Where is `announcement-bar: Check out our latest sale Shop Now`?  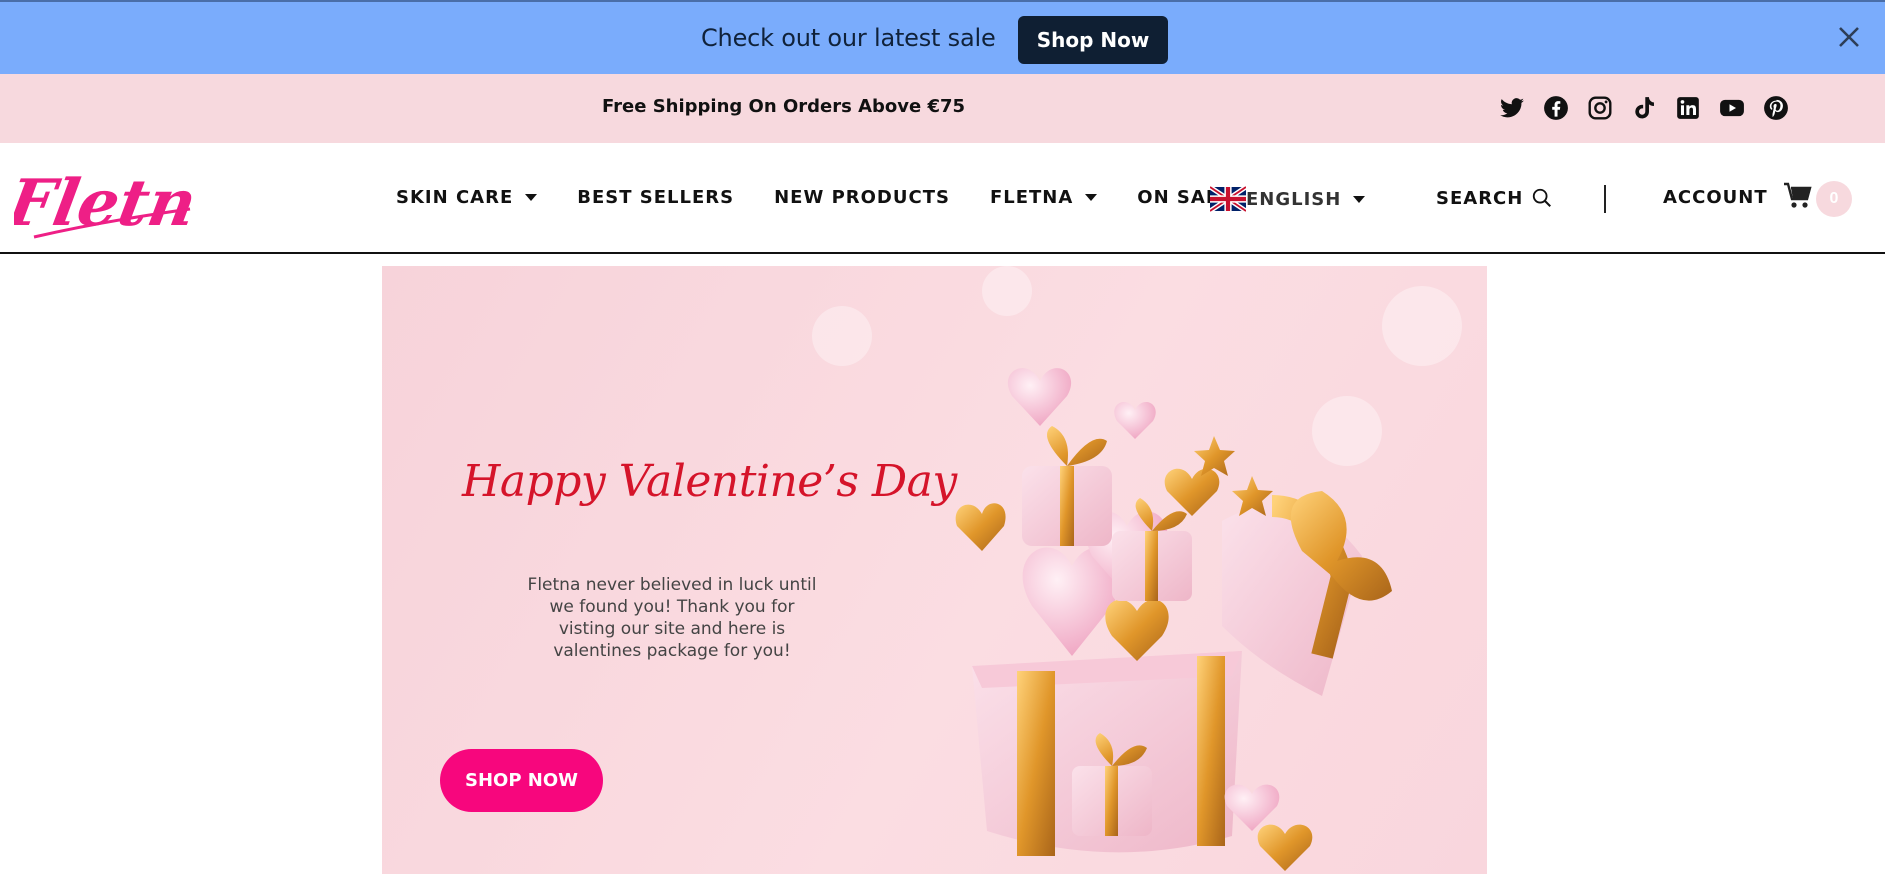 announcement-bar: Check out our latest sale Shop Now is located at coordinates (942, 37).